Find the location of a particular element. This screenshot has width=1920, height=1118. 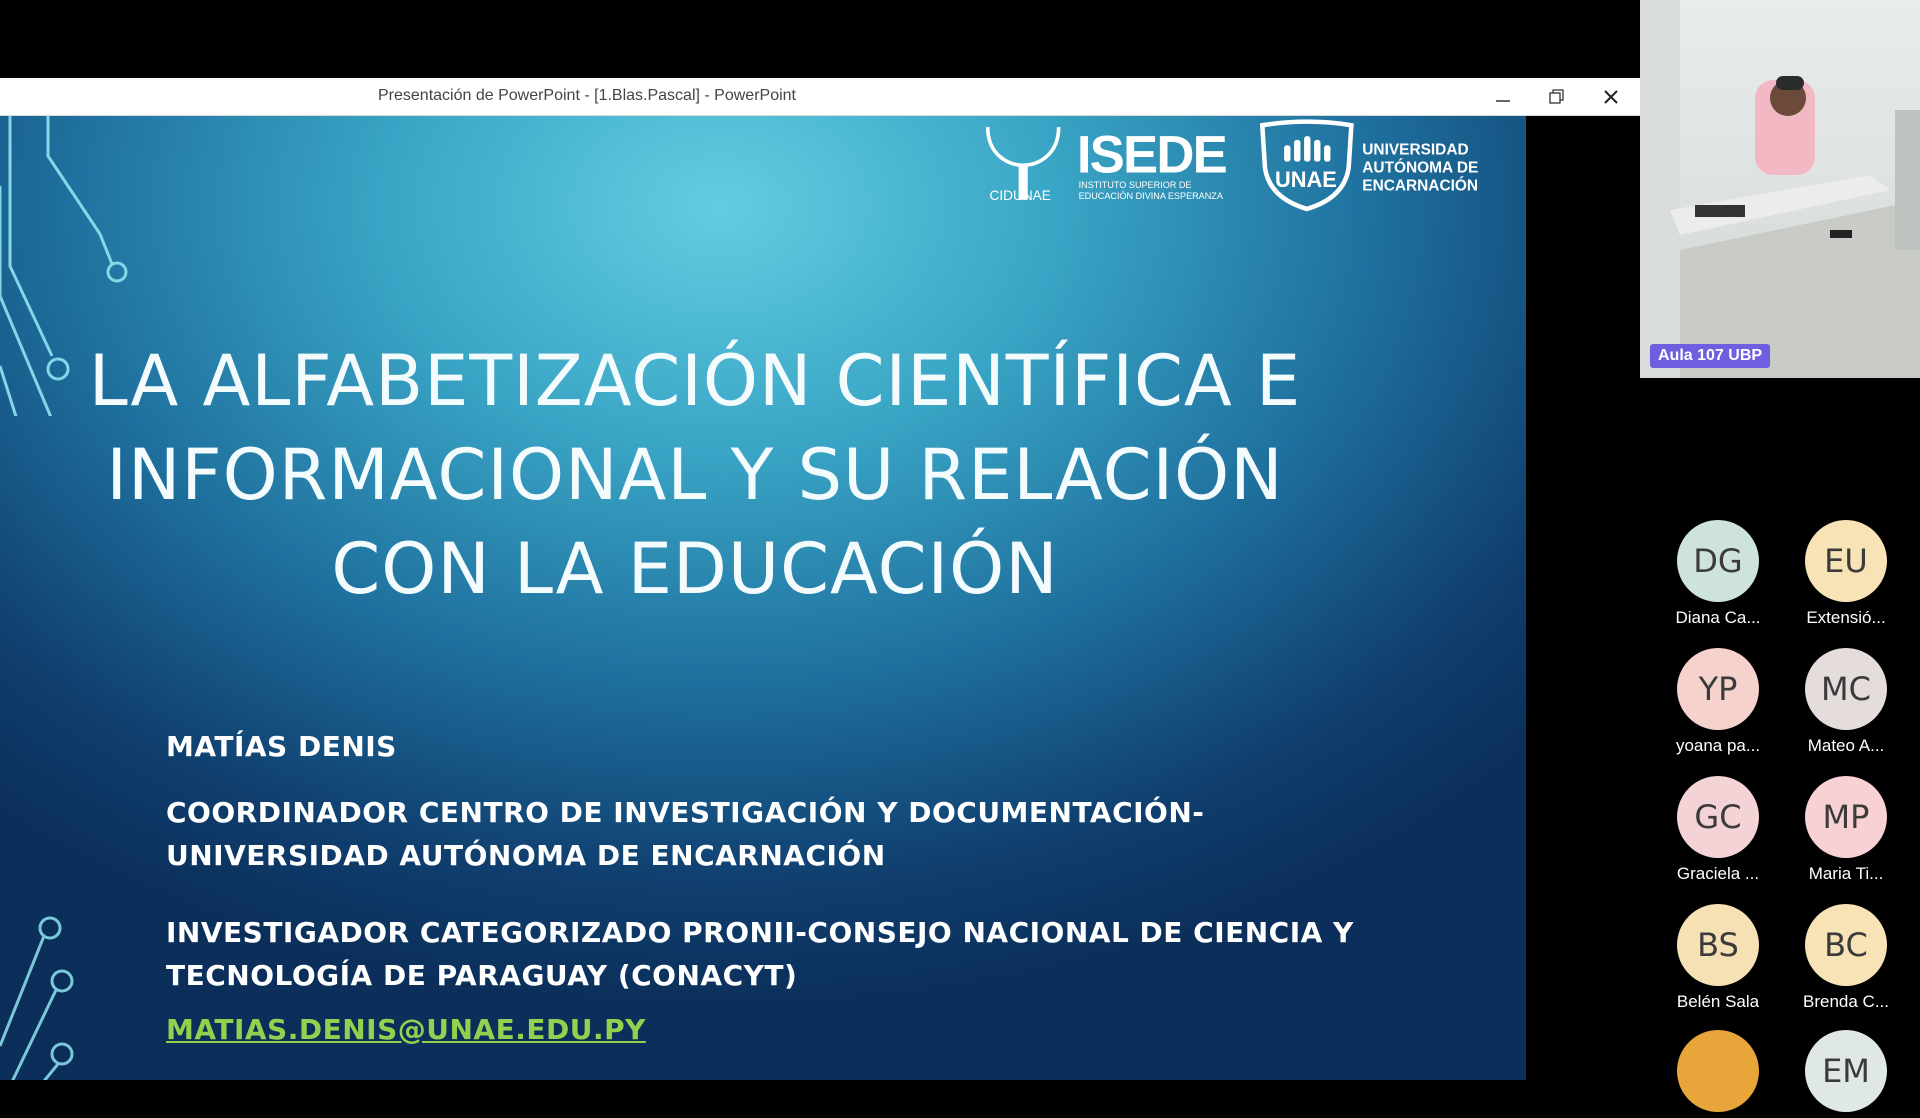

unae-line-2: AUTÓNOMA DE is located at coordinates (1420, 168).